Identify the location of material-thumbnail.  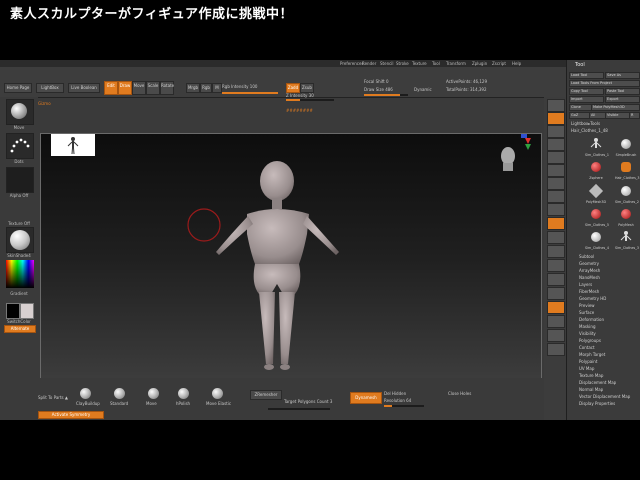
(20, 240).